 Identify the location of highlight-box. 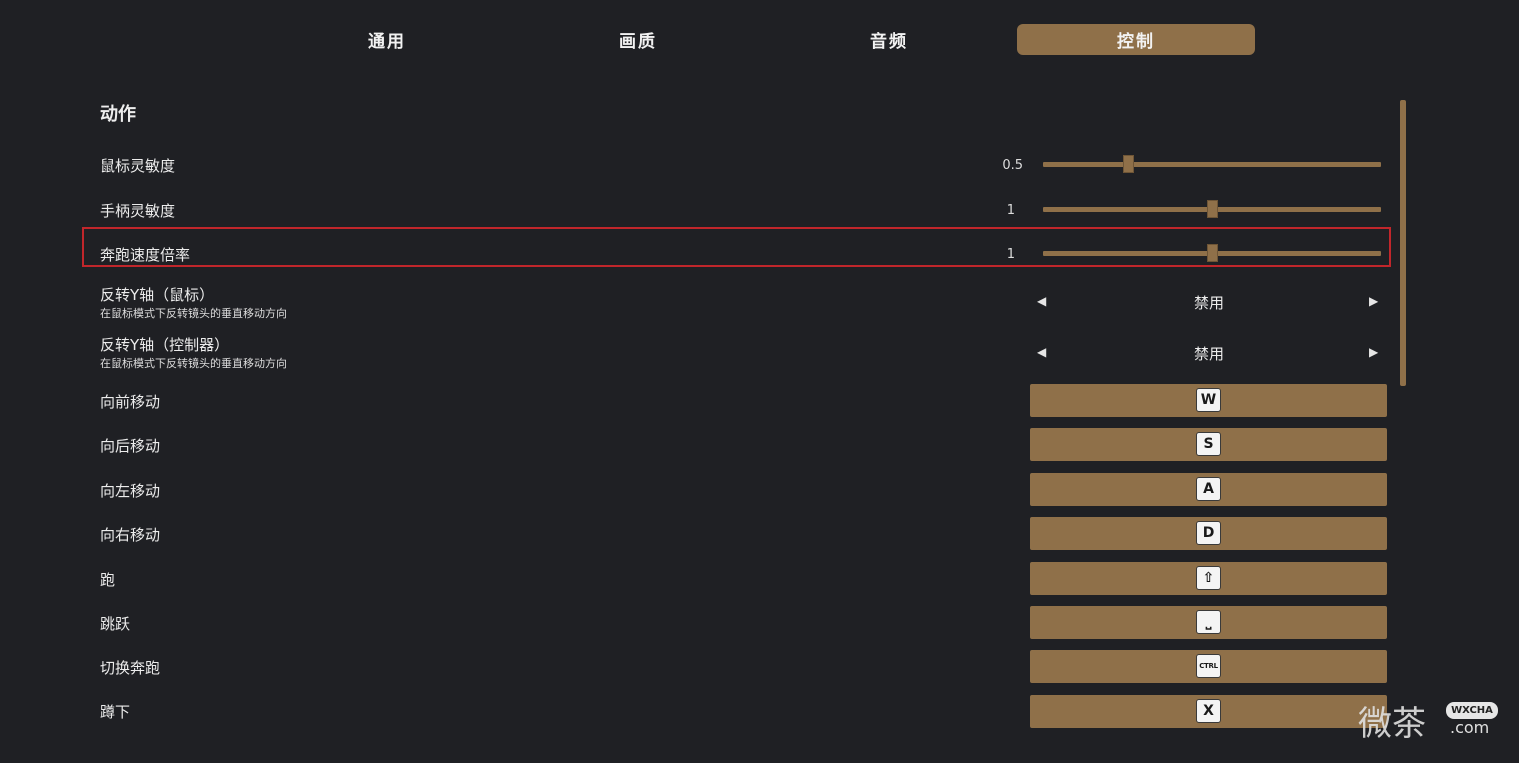
(736, 247).